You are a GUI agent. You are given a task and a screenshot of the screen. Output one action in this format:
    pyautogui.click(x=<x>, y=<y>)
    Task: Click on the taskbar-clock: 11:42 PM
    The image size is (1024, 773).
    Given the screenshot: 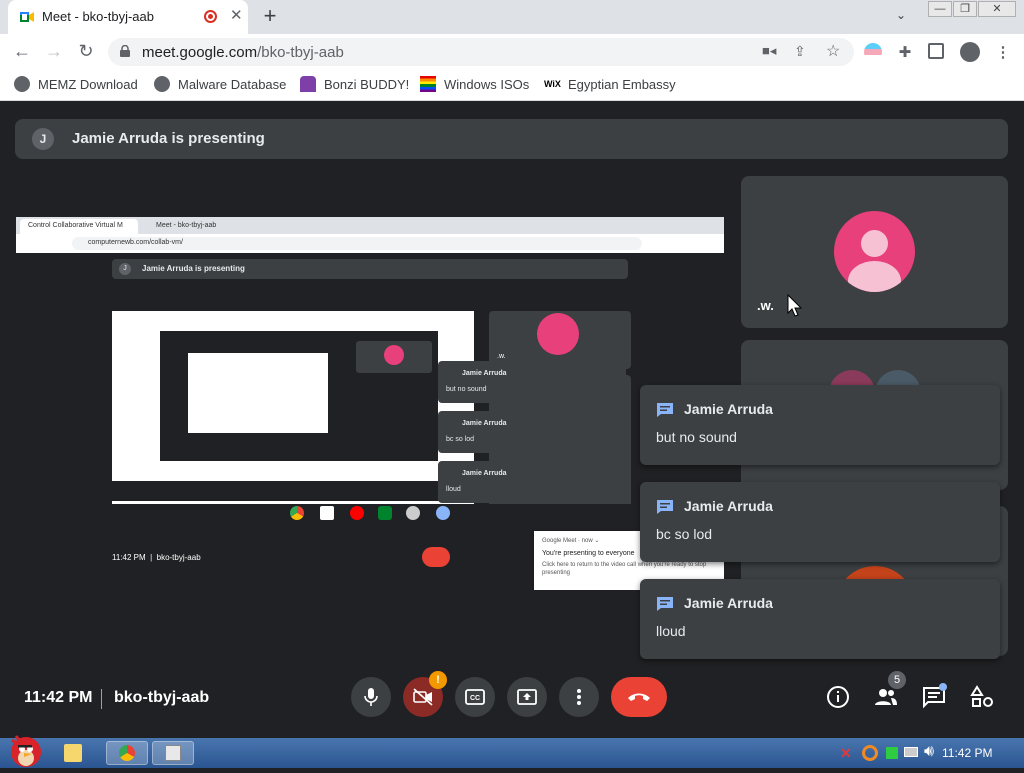 What is the action you would take?
    pyautogui.click(x=967, y=753)
    